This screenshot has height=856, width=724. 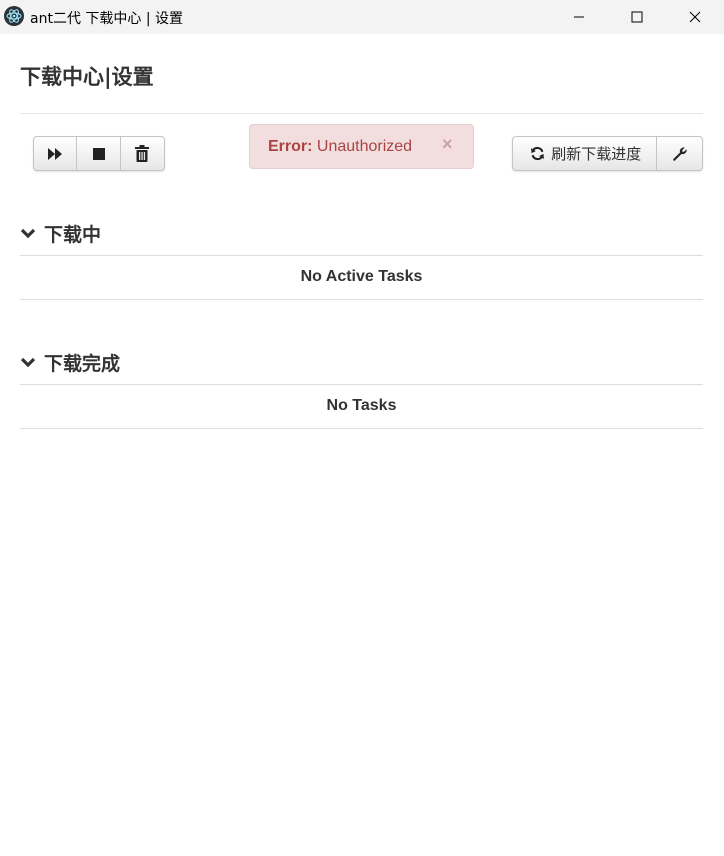 I want to click on downloading-top-divider, so click(x=361, y=255).